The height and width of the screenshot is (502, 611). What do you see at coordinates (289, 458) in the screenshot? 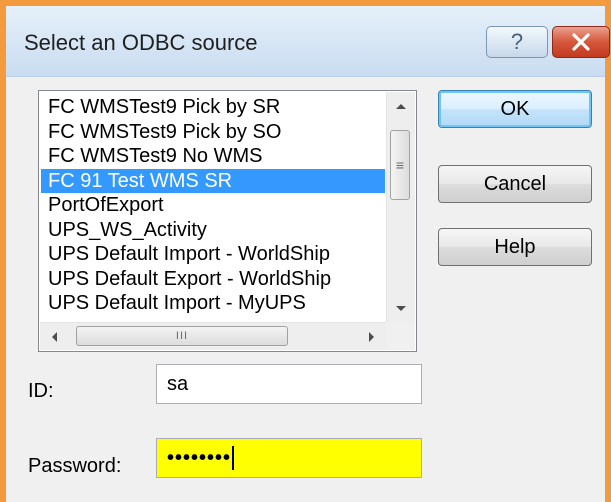
I see `password-field: ••••••••` at bounding box center [289, 458].